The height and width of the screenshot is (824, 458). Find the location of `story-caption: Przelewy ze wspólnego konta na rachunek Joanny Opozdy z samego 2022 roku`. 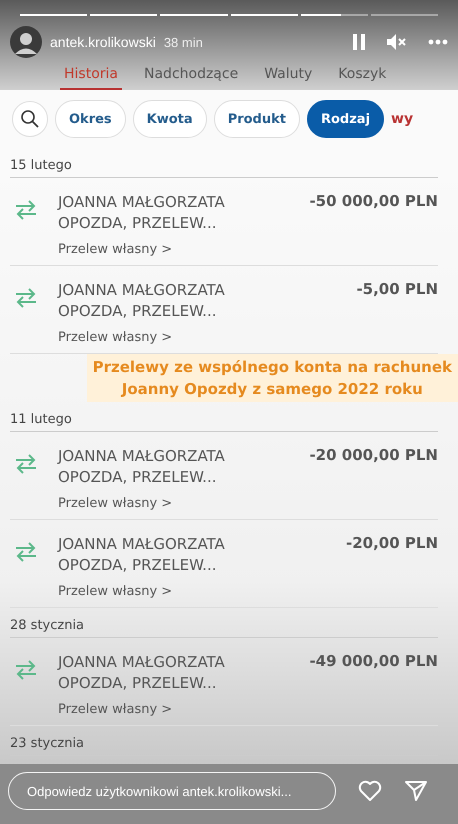

story-caption: Przelewy ze wspólnego konta na rachunek Joanny Opozdy z samego 2022 roku is located at coordinates (272, 378).